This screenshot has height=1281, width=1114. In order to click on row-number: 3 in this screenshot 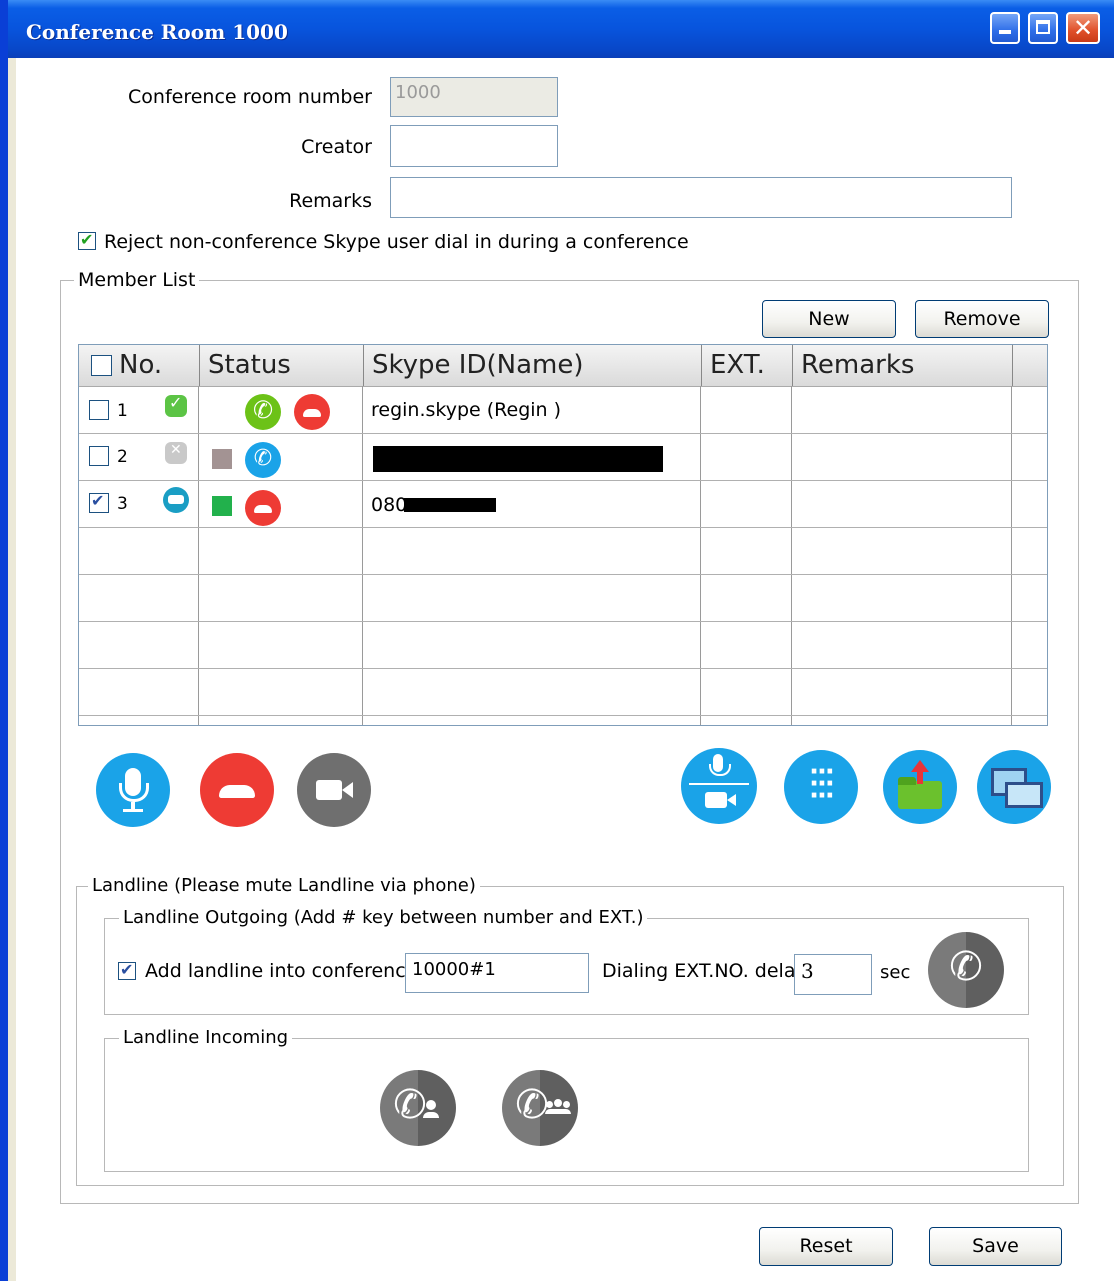, I will do `click(122, 504)`.